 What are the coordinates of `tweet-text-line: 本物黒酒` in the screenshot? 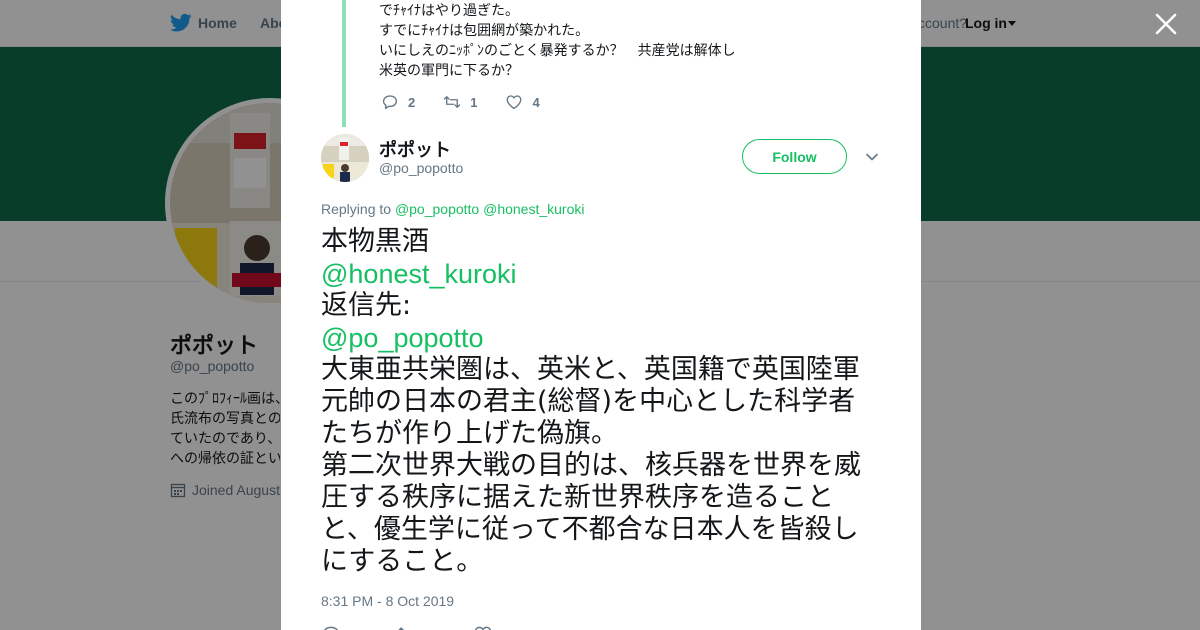 It's located at (375, 241).